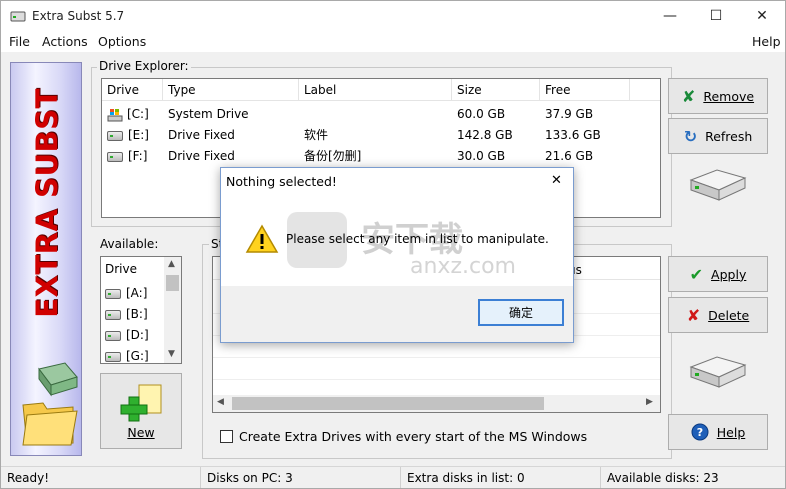 Image resolution: width=786 pixels, height=489 pixels. What do you see at coordinates (231, 90) in the screenshot?
I see `col-type: Type` at bounding box center [231, 90].